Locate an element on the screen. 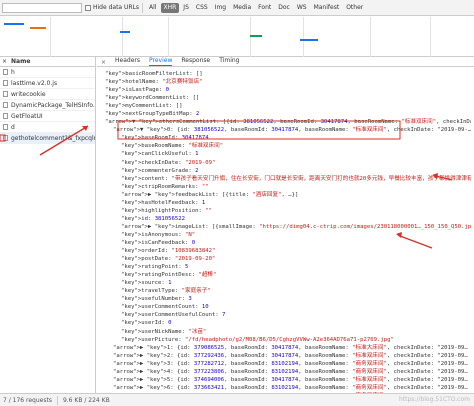 This screenshot has height=406, width=474. filter-type-font: Font is located at coordinates (264, 8).